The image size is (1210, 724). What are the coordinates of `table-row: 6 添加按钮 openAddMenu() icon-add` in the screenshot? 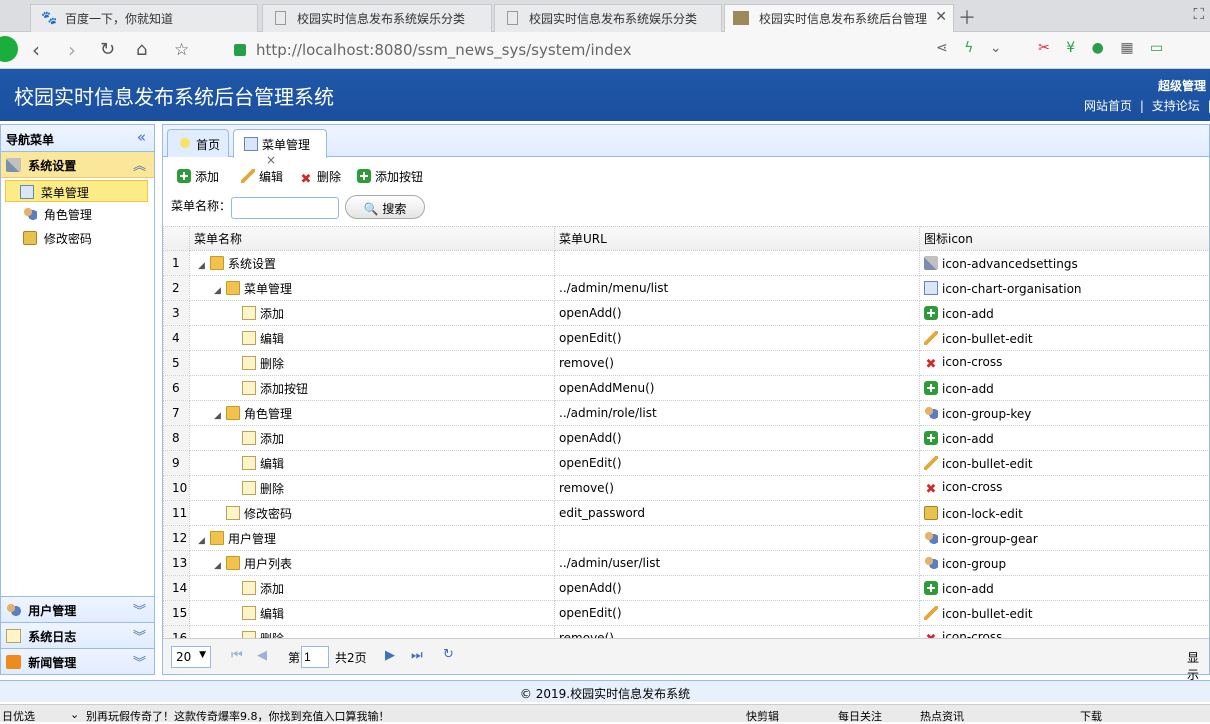 It's located at (686, 388).